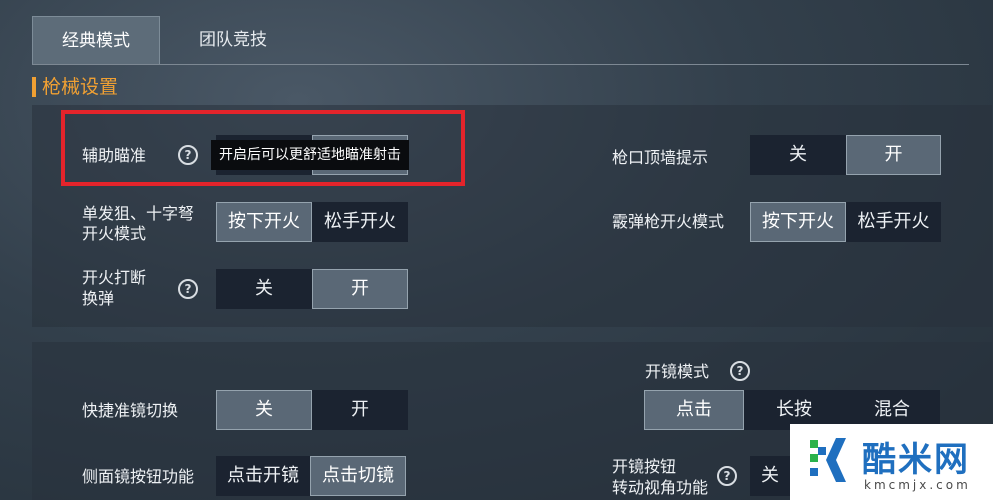 This screenshot has height=500, width=993. Describe the element at coordinates (916, 460) in the screenshot. I see `watermark-site-name: 酷米网` at that location.